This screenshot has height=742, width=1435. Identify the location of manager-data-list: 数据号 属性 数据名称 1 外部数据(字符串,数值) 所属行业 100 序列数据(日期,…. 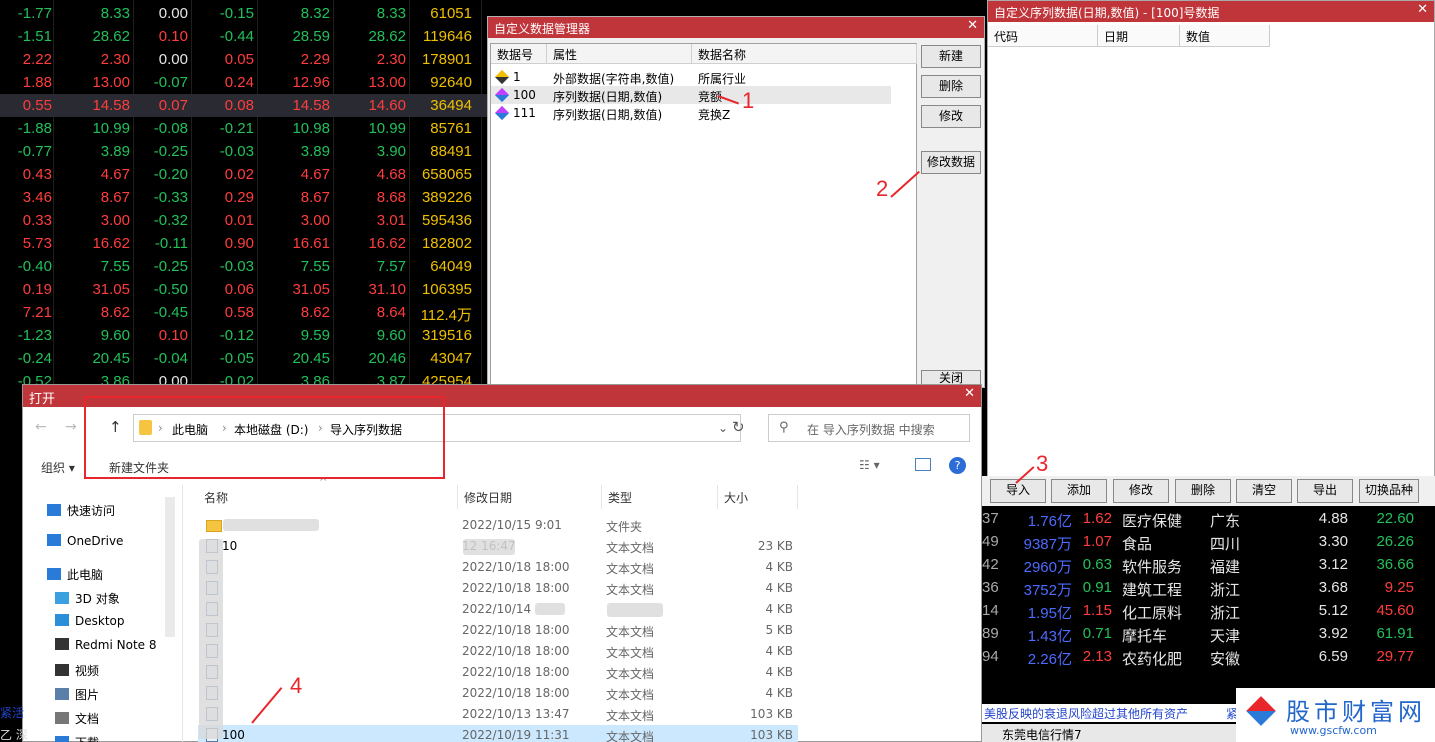
(703, 214).